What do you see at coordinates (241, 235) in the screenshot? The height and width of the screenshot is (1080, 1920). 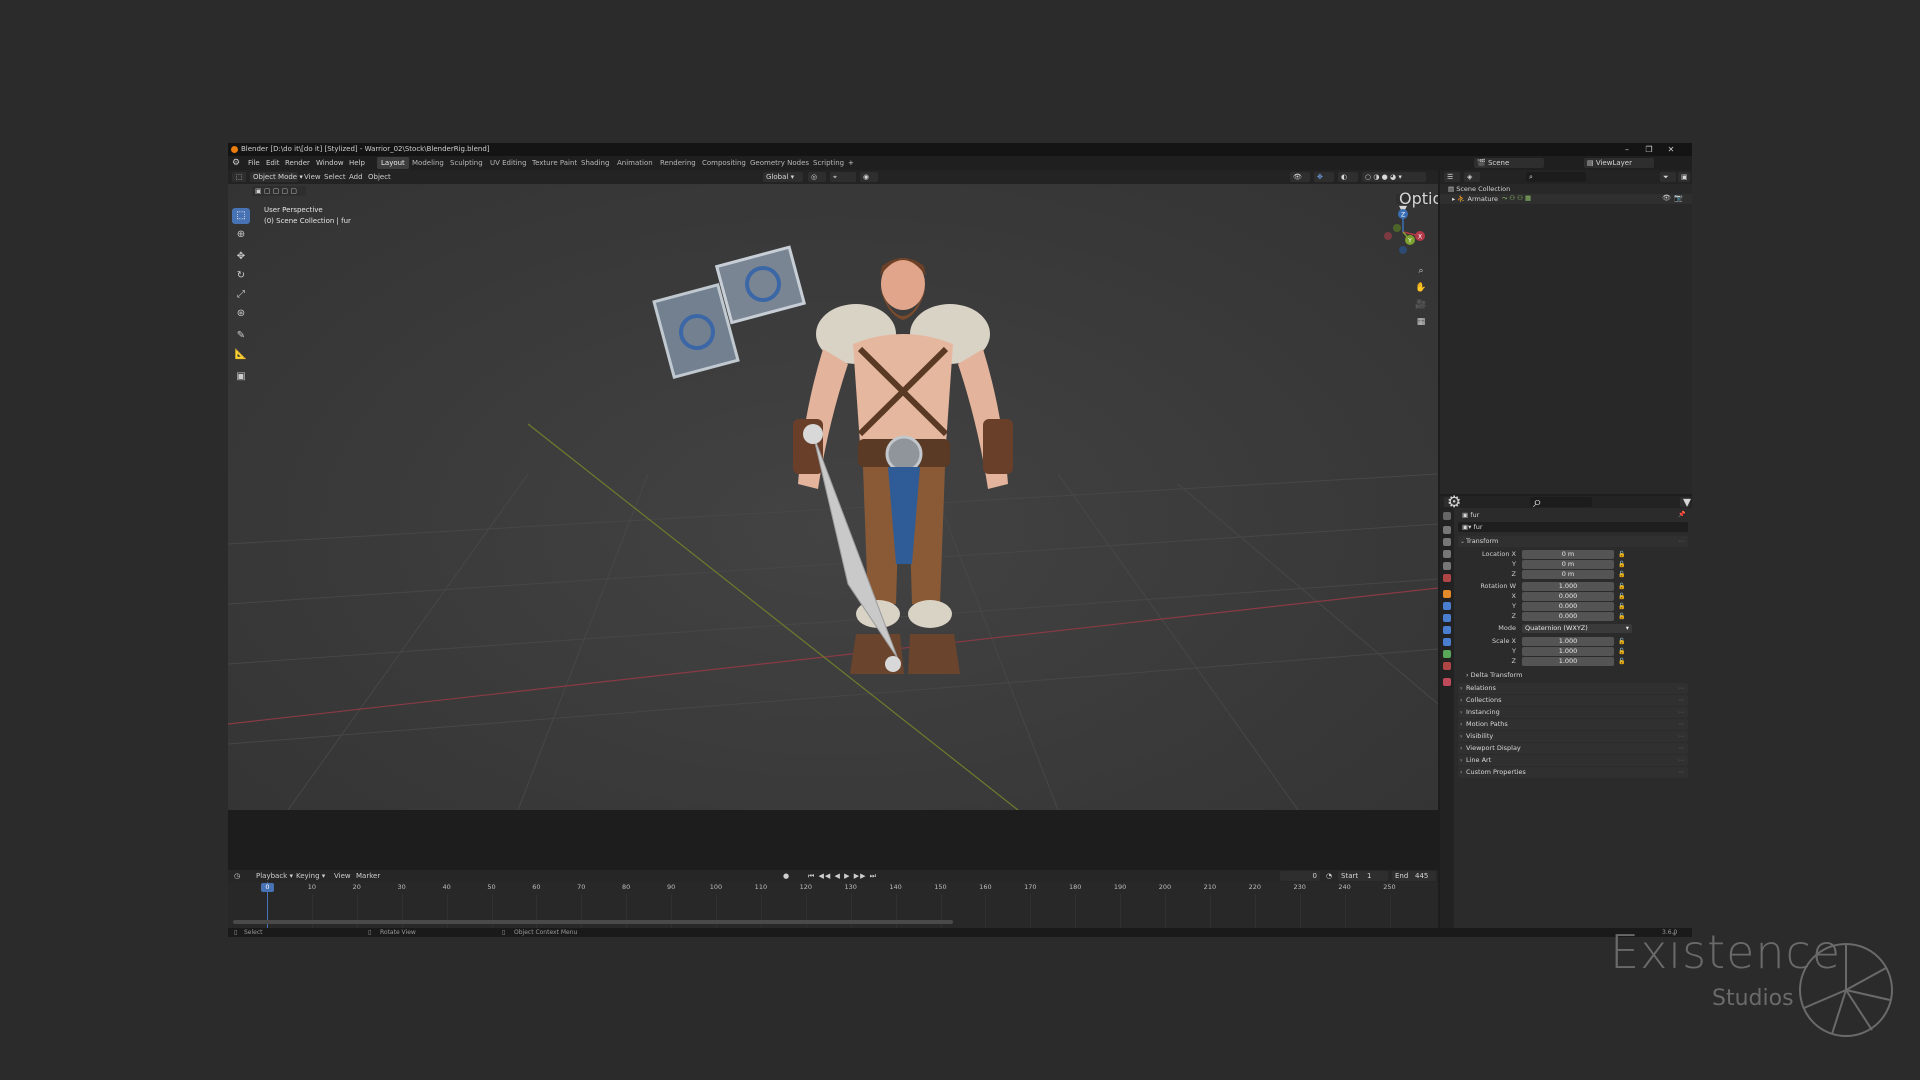 I see `cursor-tool-icon: ⊕` at bounding box center [241, 235].